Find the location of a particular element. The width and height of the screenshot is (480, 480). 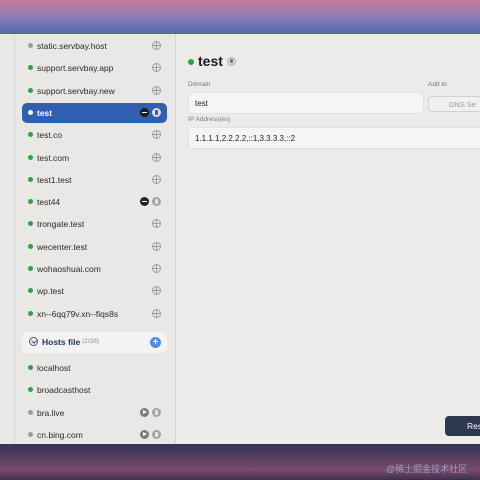

domain-field: test is located at coordinates (306, 103).